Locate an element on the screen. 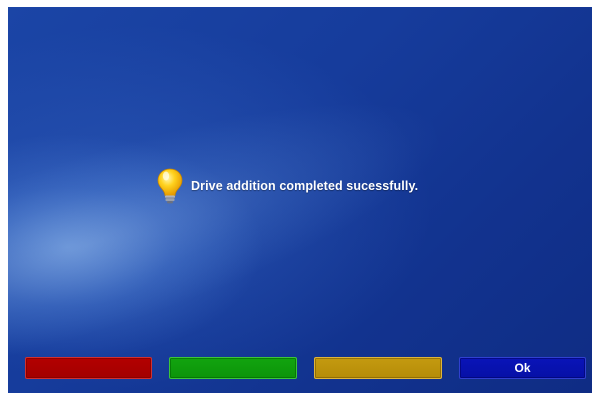 Image resolution: width=599 pixels, height=402 pixels. red-button is located at coordinates (88, 368).